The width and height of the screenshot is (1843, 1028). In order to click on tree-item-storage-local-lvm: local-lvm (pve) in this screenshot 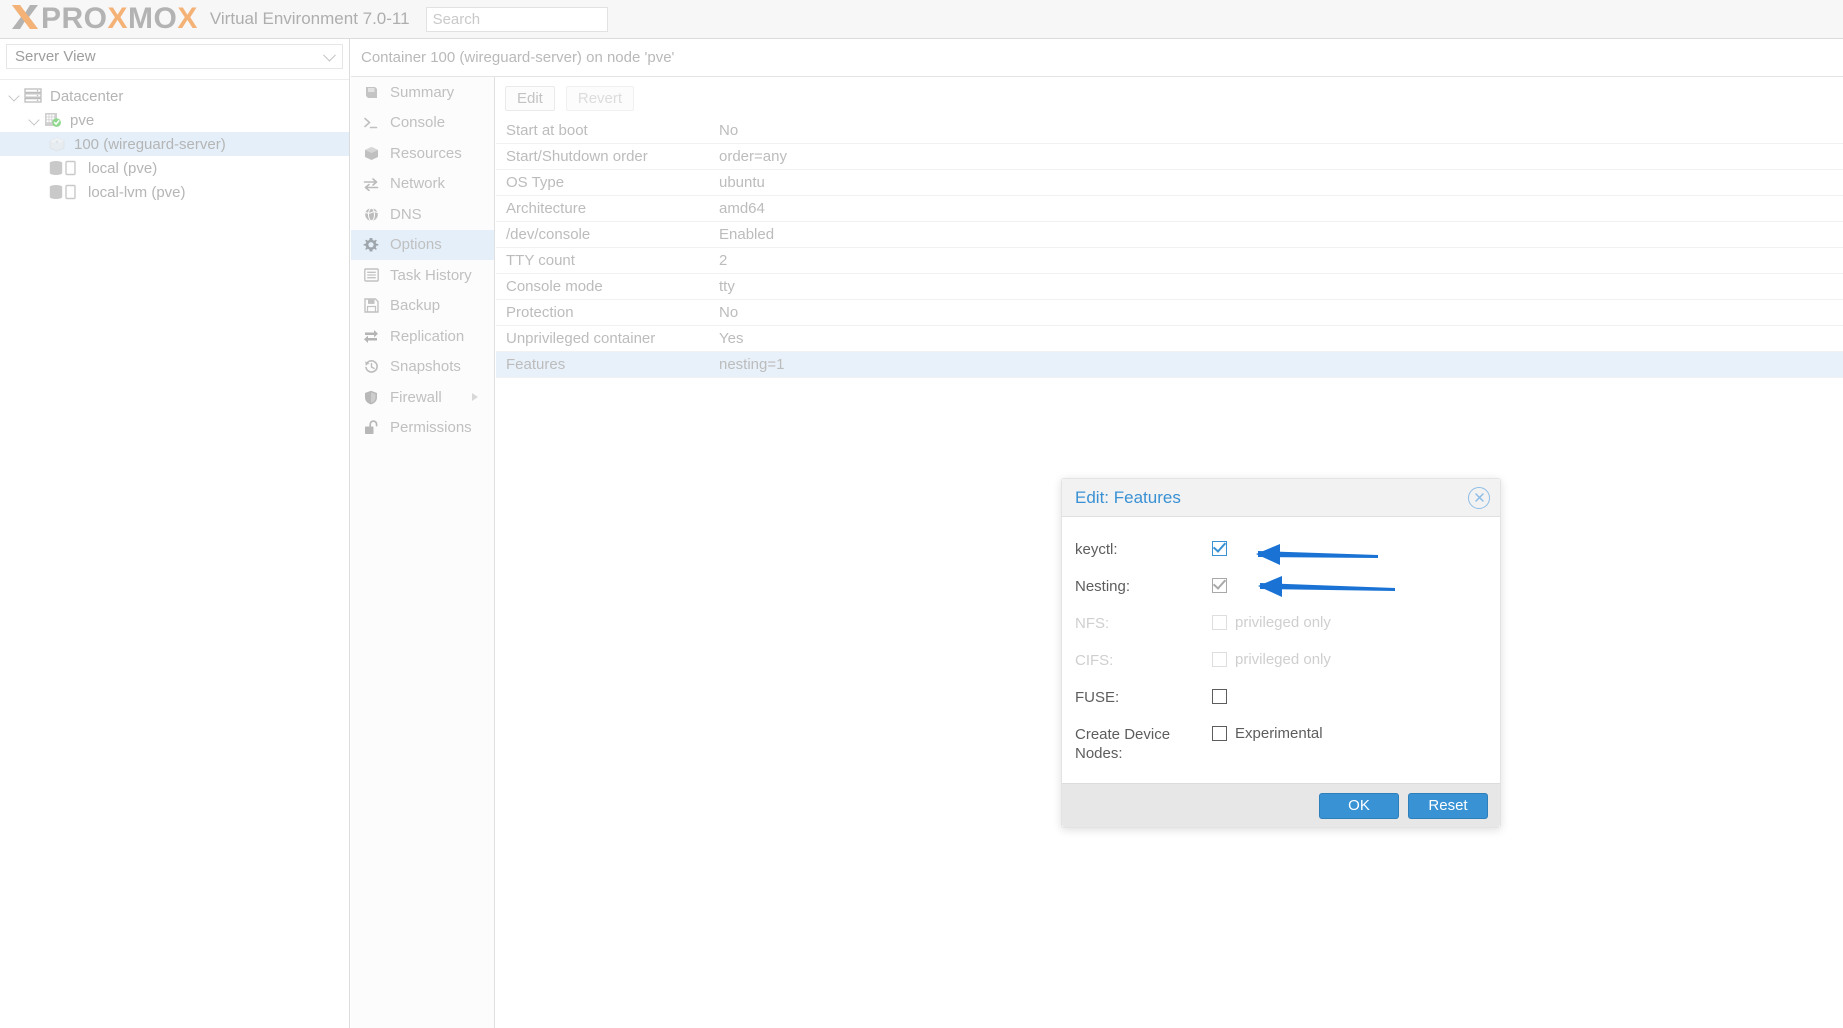, I will do `click(174, 192)`.